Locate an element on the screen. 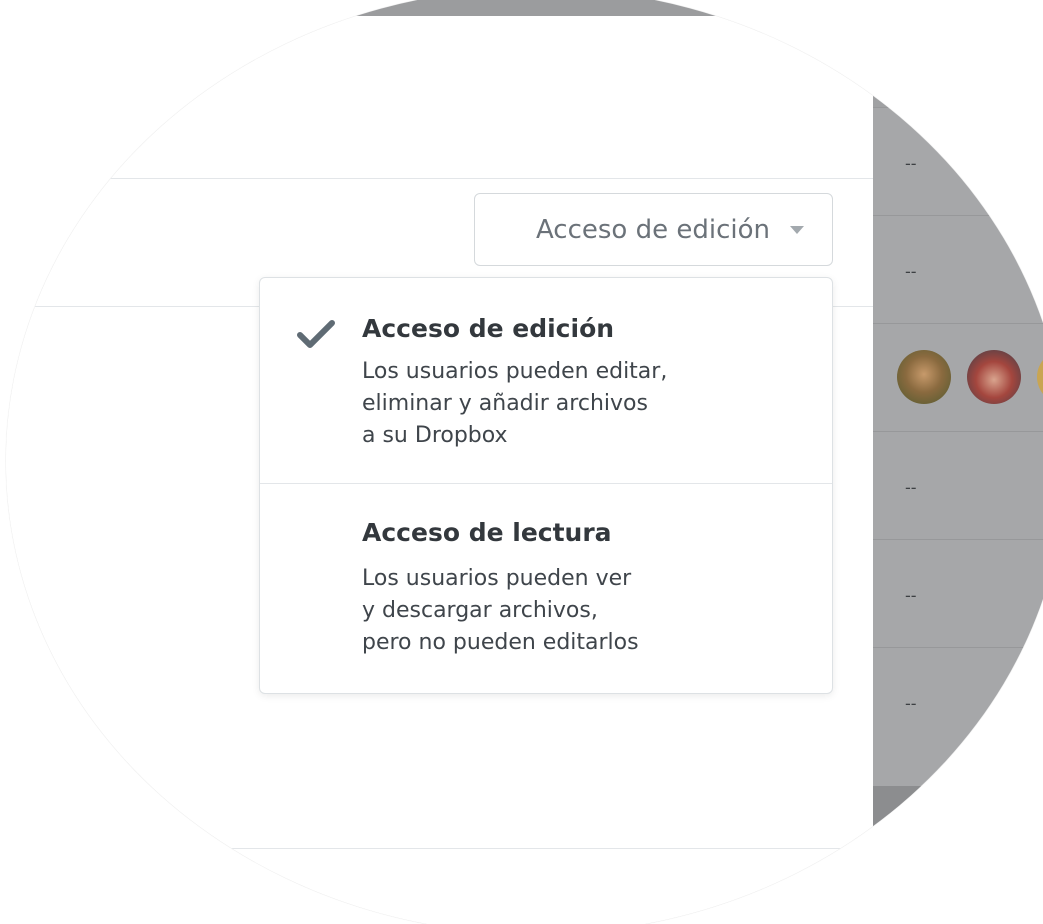 The image size is (1043, 924). caret-down-icon is located at coordinates (797, 229).